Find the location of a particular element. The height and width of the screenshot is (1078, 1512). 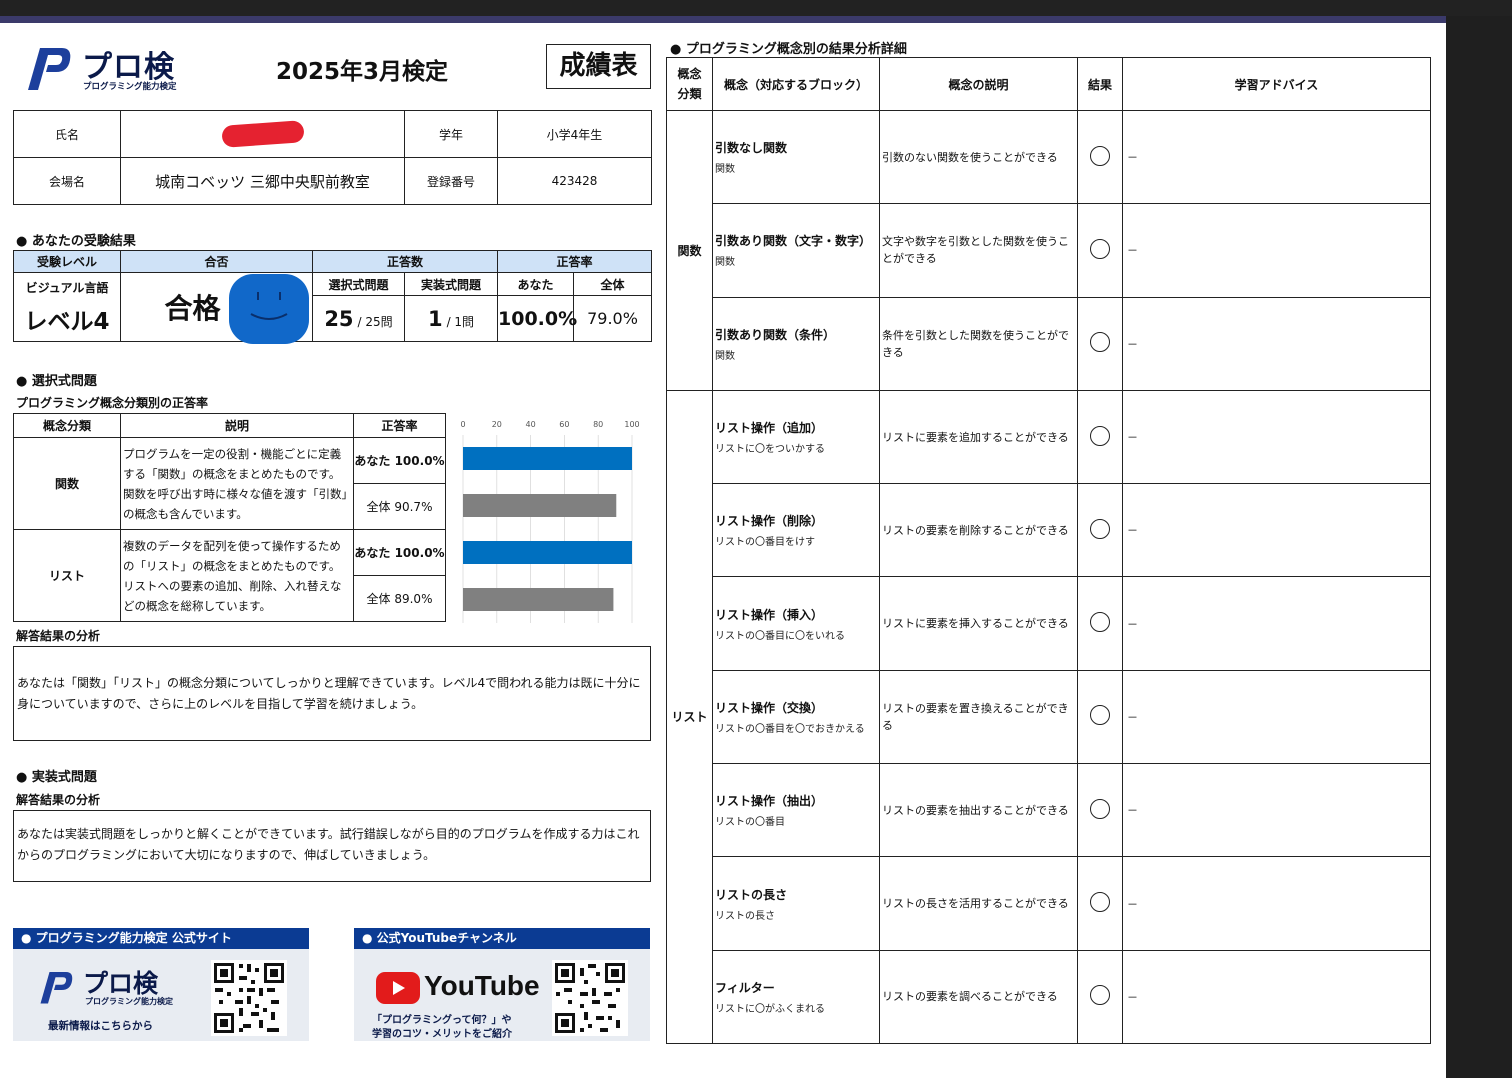

name-label: 氏名 is located at coordinates (67, 134).